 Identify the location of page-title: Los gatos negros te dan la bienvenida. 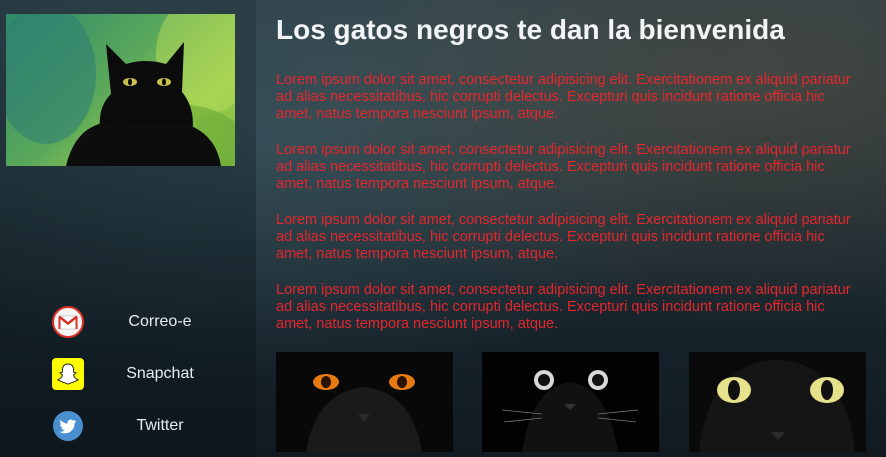
(530, 29).